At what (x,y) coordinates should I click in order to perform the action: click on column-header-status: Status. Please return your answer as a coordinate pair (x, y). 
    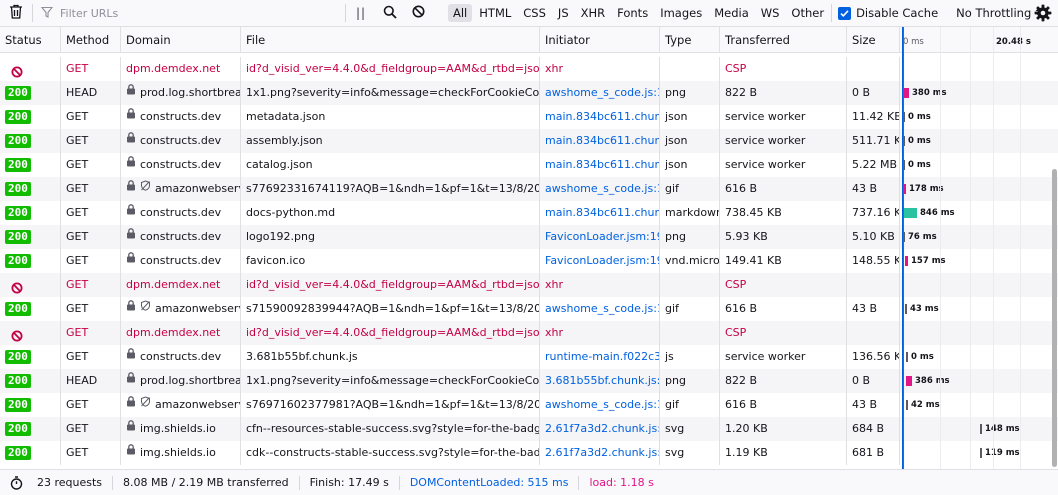
    Looking at the image, I should click on (30, 40).